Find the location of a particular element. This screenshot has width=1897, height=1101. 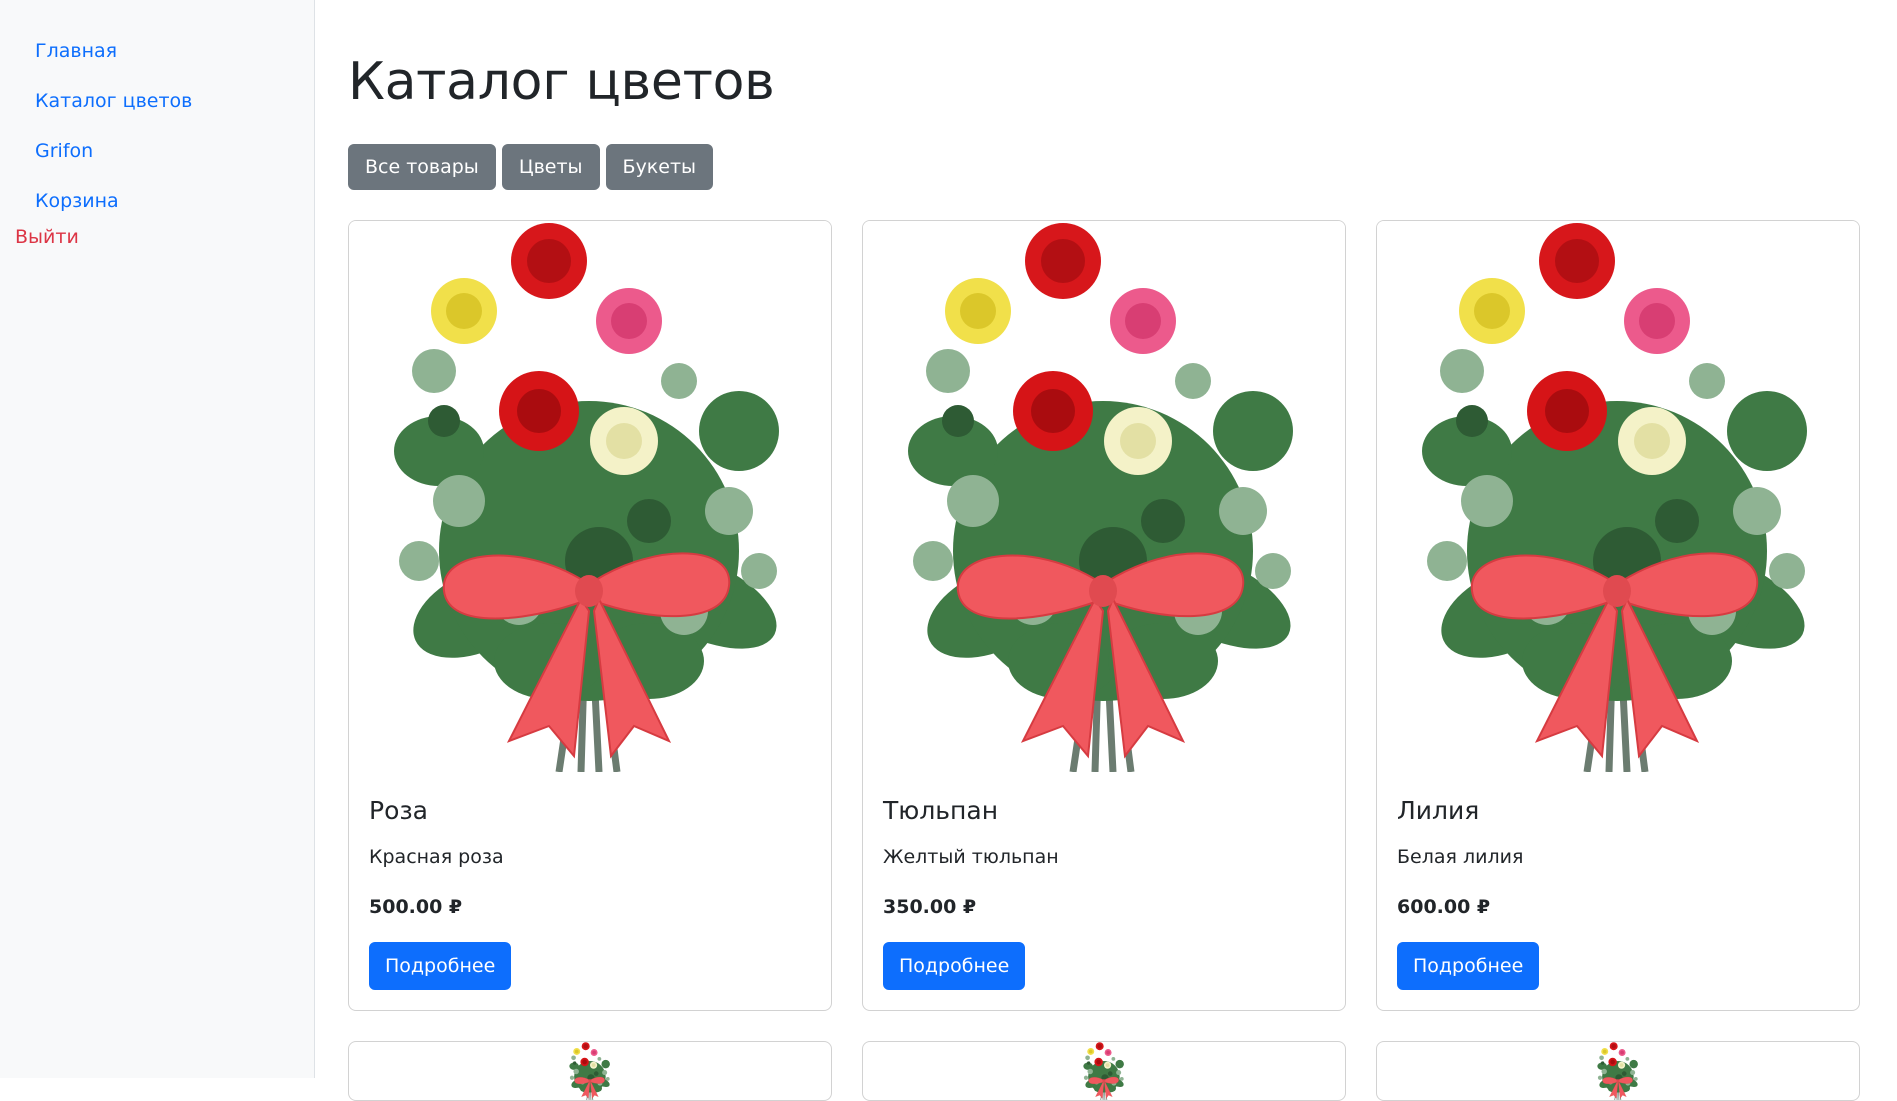

product-name: Тюльпан is located at coordinates (941, 810).